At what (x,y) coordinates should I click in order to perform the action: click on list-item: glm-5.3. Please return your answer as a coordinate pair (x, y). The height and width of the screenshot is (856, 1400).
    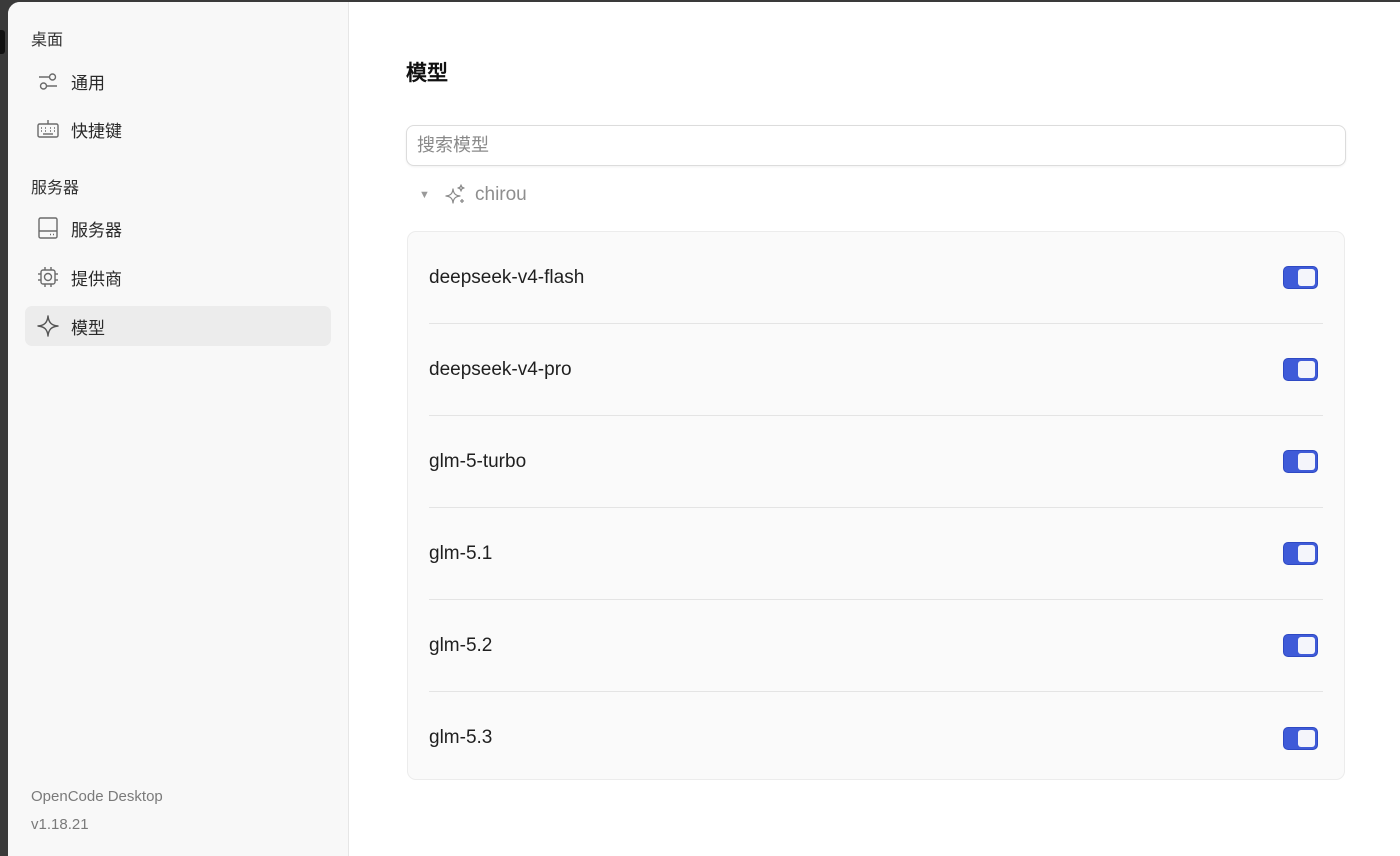
    Looking at the image, I should click on (876, 738).